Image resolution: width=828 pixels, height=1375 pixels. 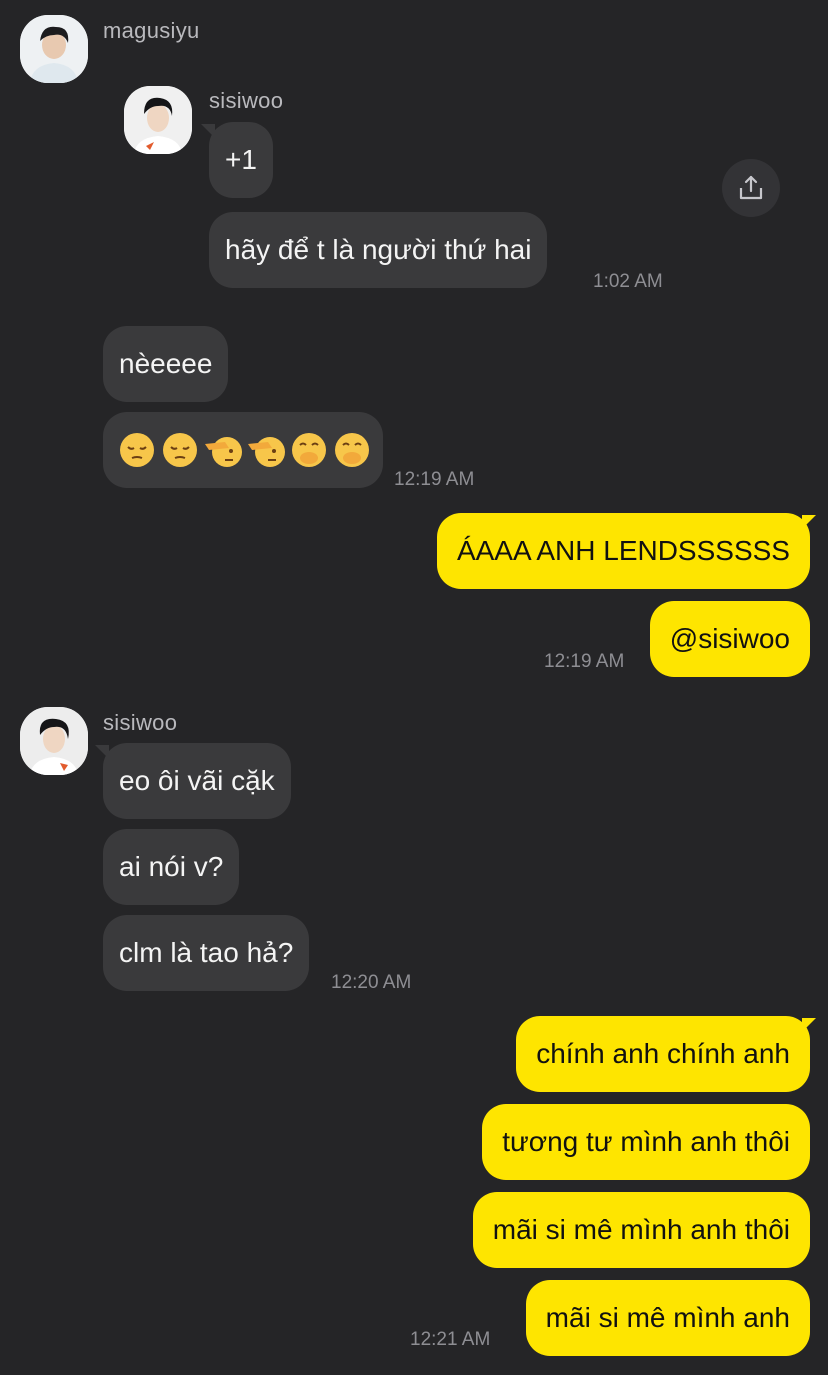 I want to click on message-bubble: chính anh chính anh, so click(x=666, y=1054).